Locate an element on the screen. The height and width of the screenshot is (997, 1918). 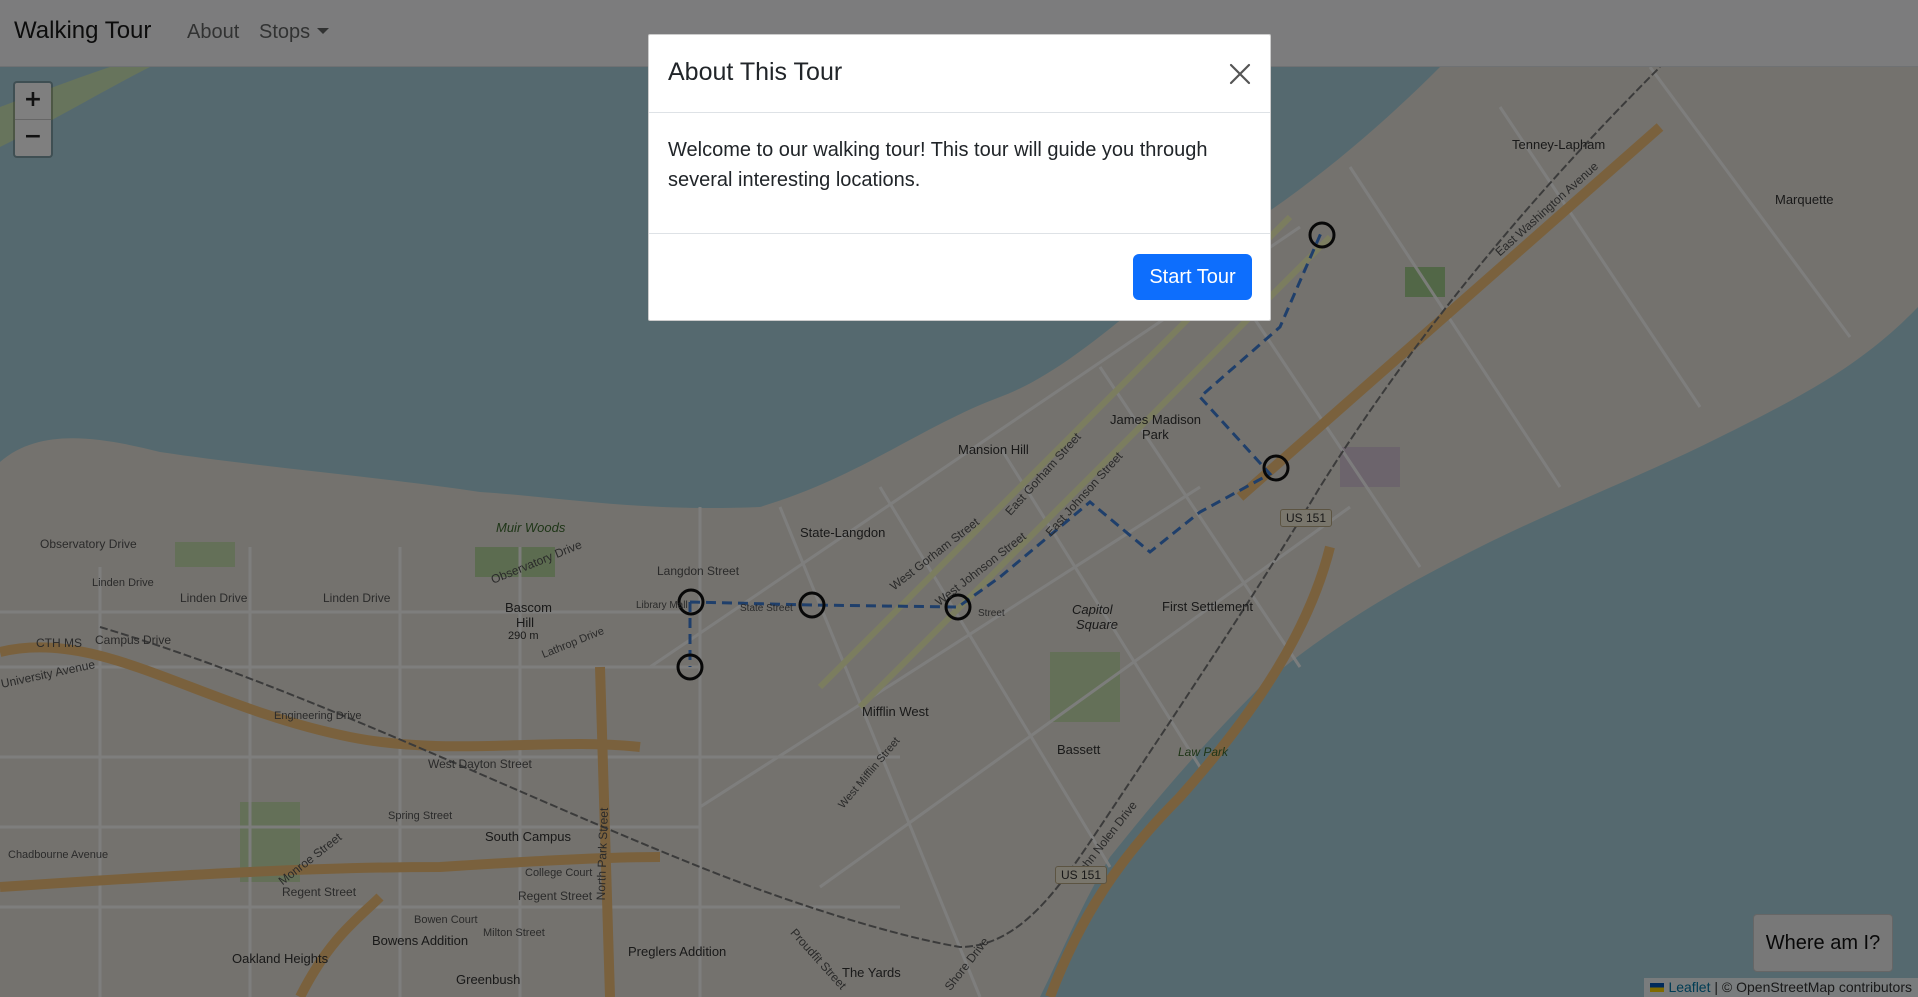
modal-footer: Start Tour is located at coordinates (959, 277).